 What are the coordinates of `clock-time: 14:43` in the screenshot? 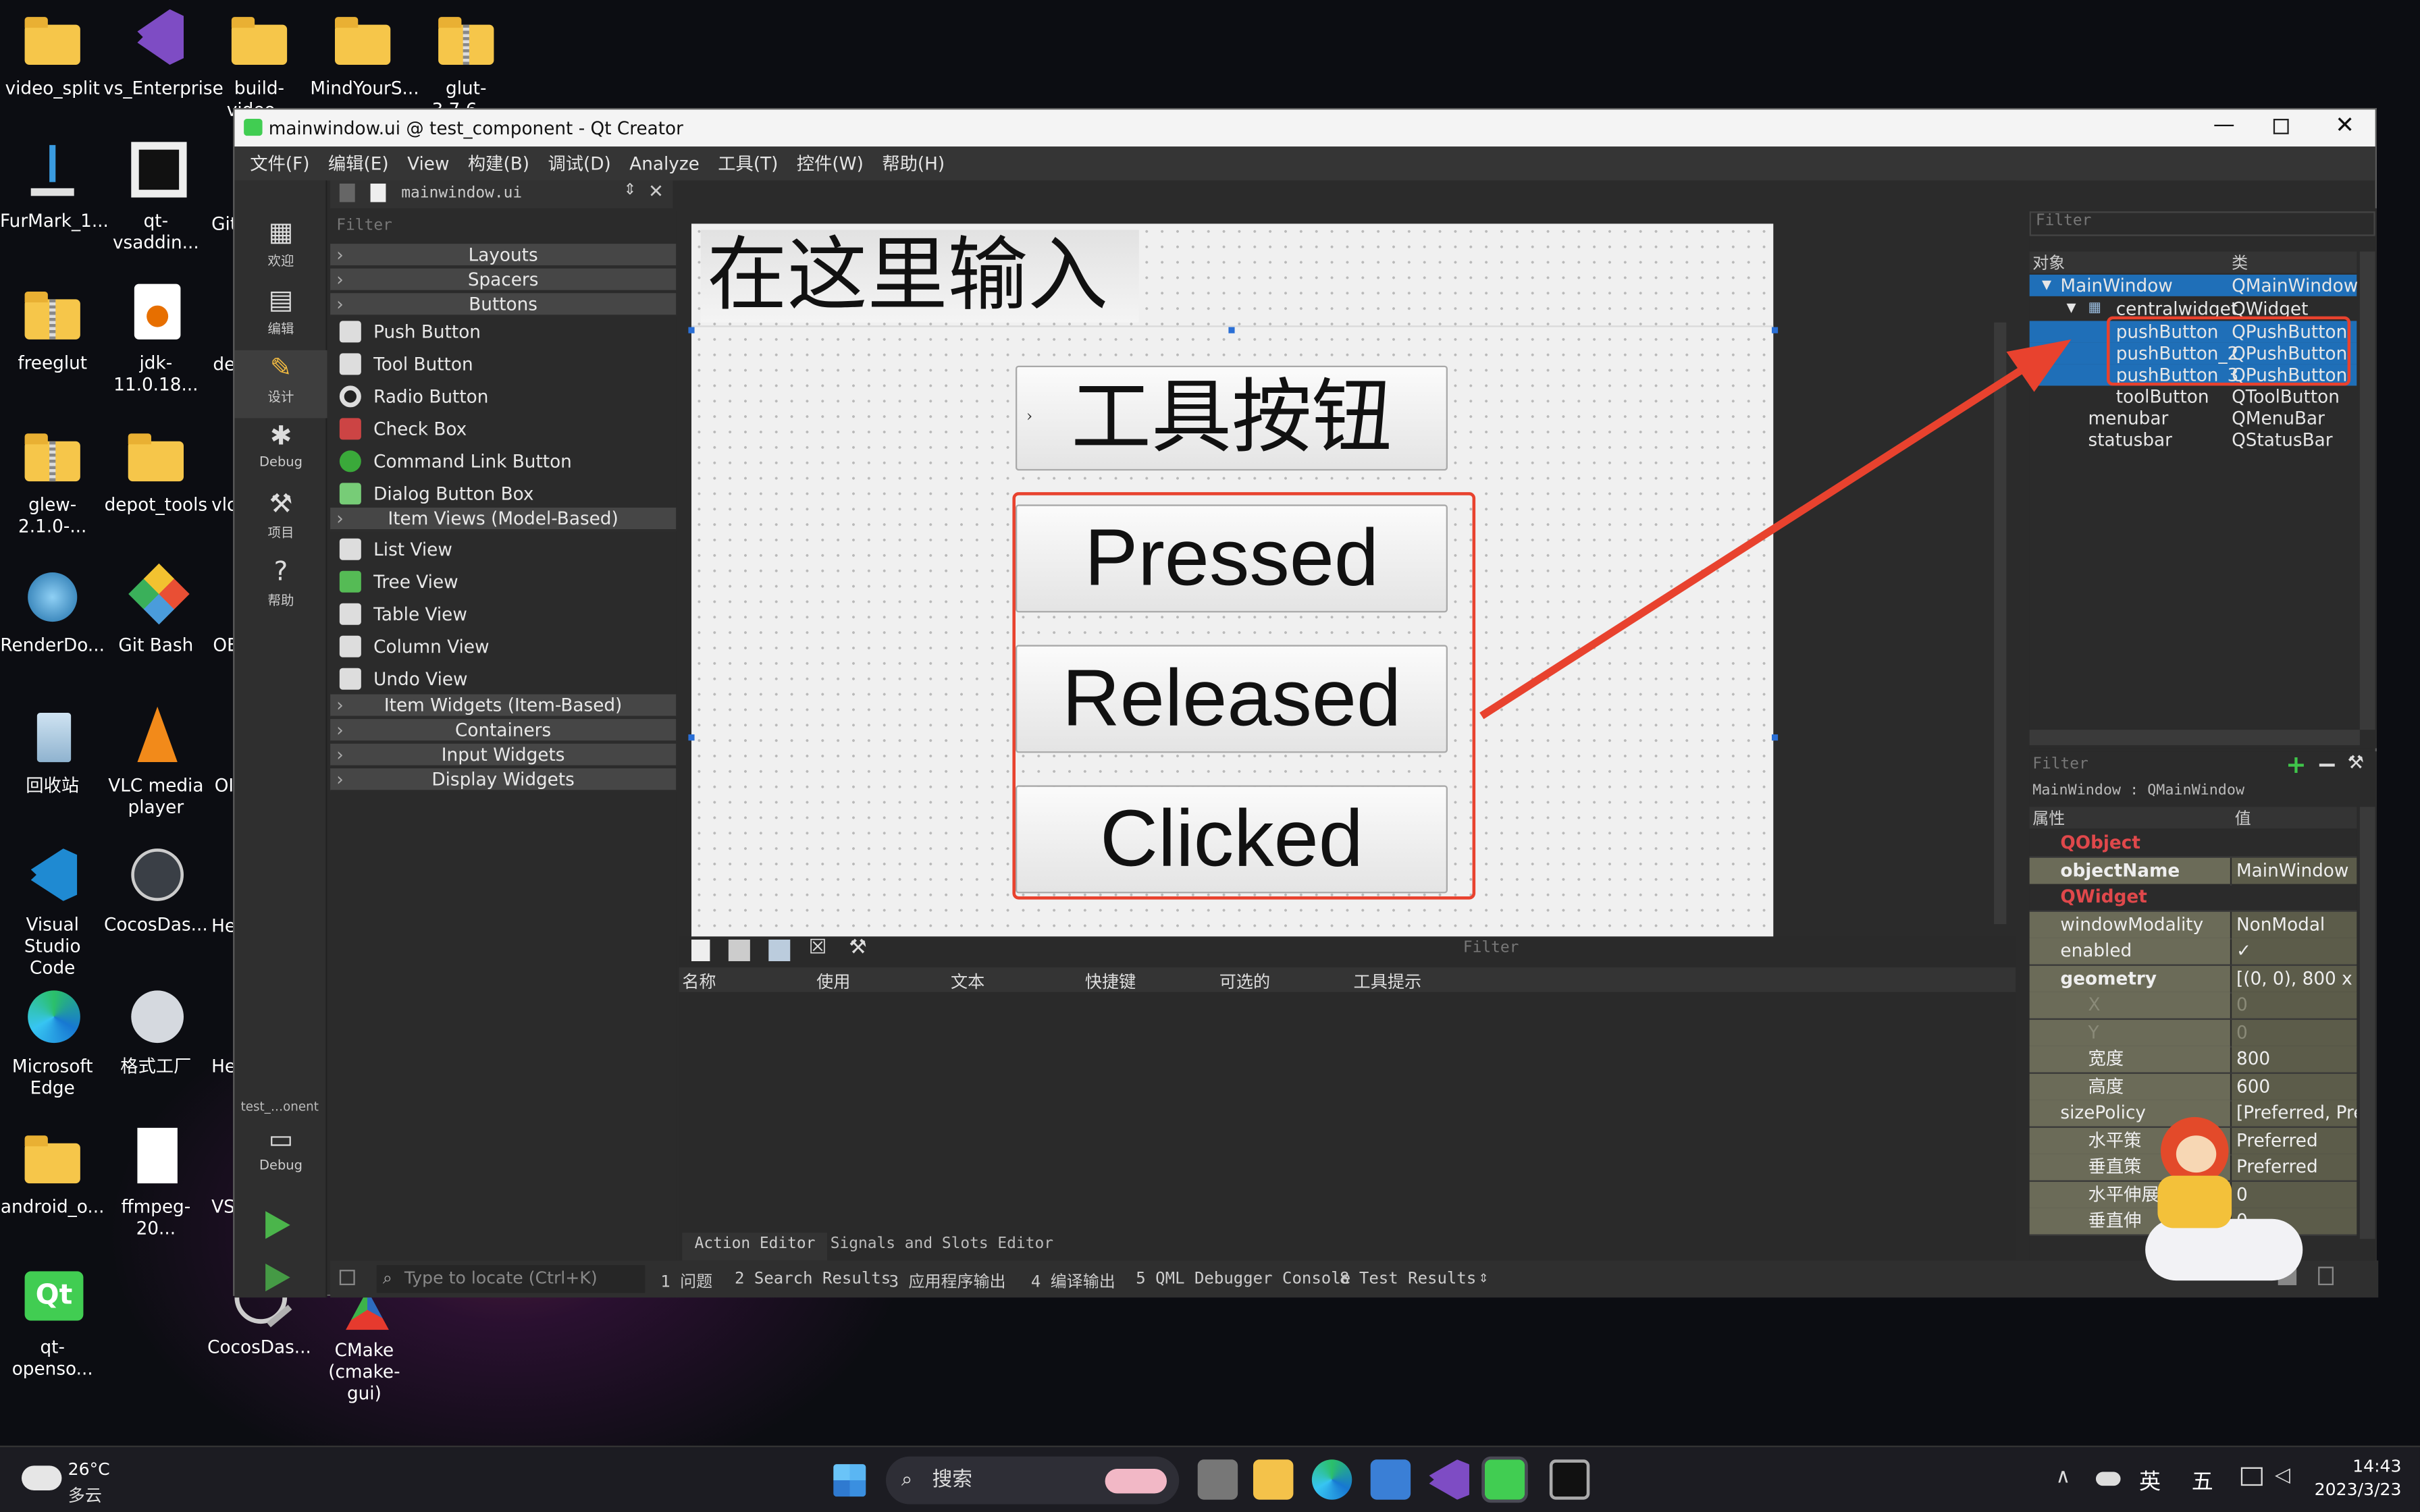 It's located at (2358, 1467).